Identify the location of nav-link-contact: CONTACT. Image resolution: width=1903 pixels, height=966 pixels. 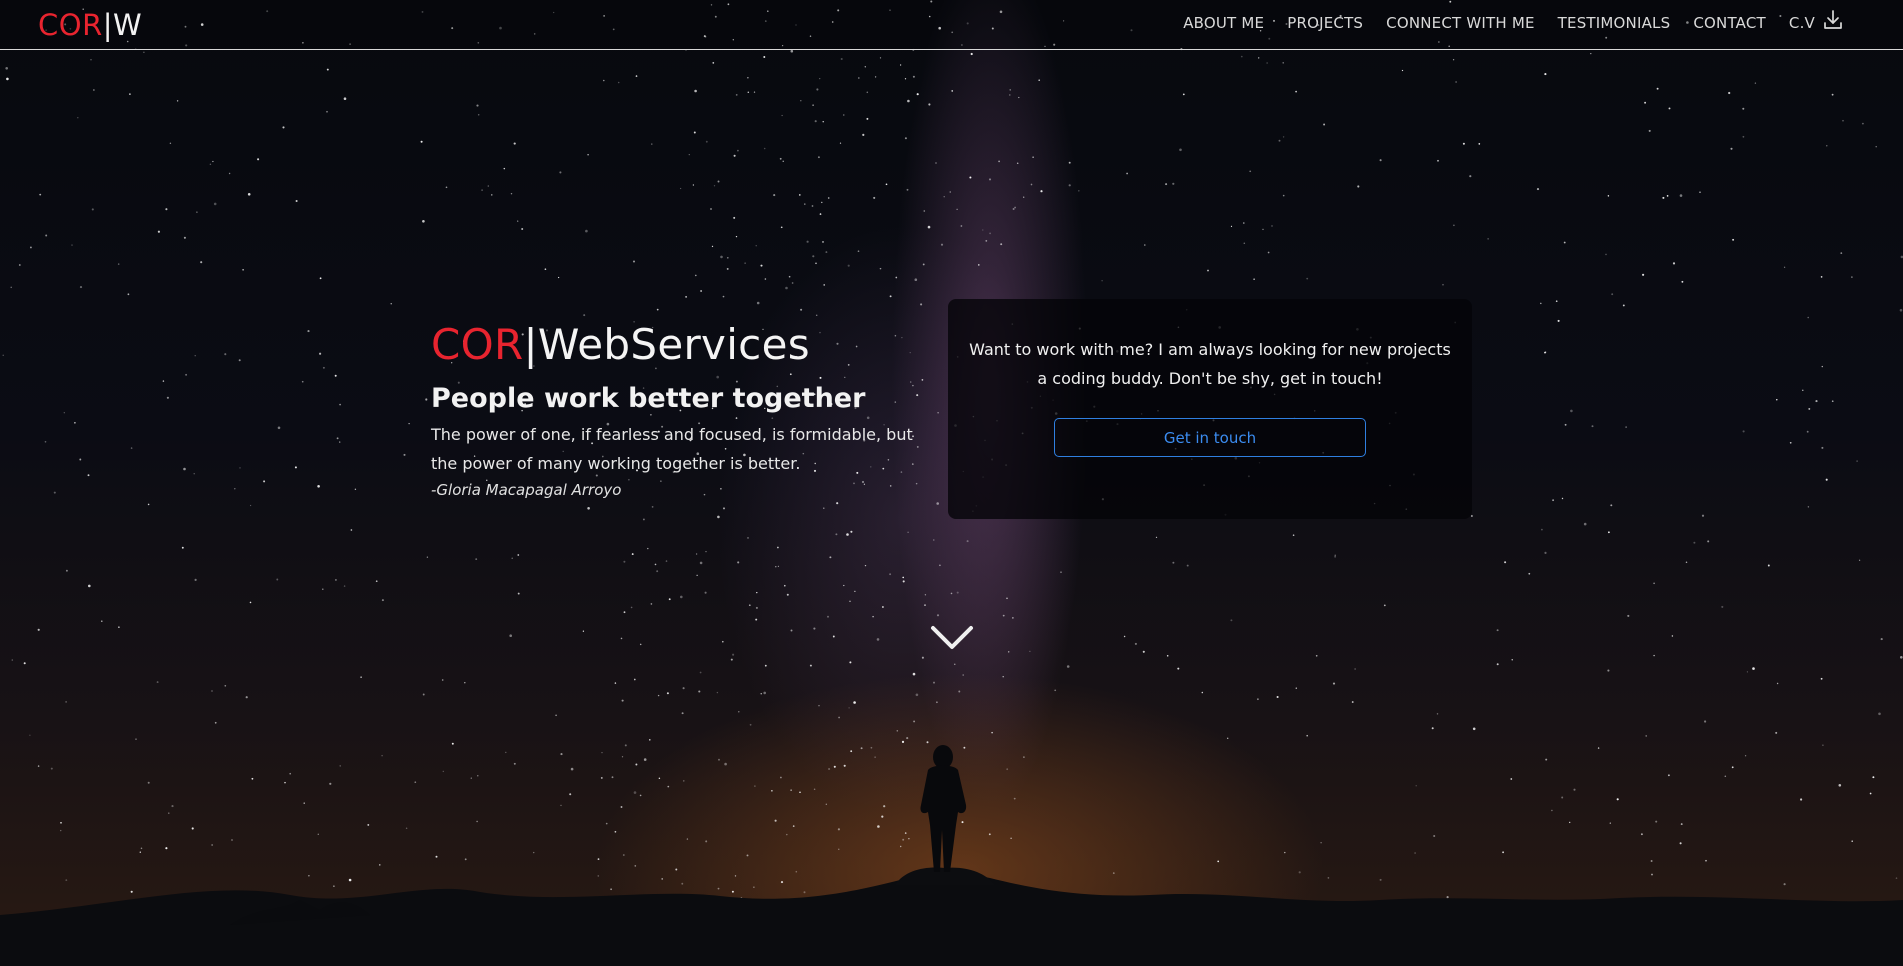
(1729, 23).